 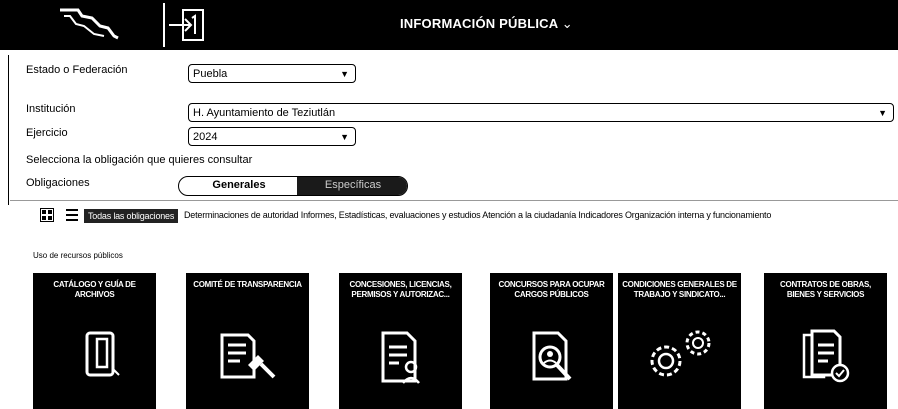 What do you see at coordinates (102, 354) in the screenshot?
I see `archive-icon` at bounding box center [102, 354].